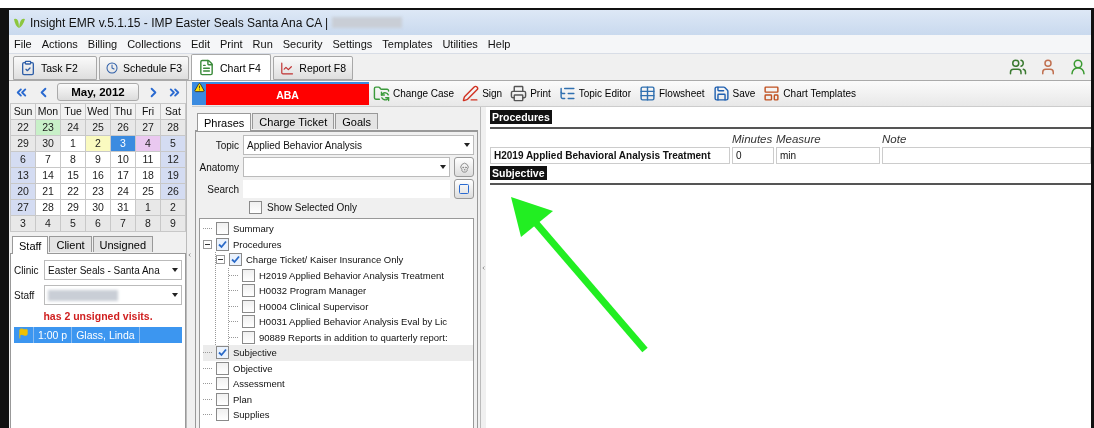 The image size is (1094, 428). Describe the element at coordinates (499, 44) in the screenshot. I see `menu-item: Help` at that location.